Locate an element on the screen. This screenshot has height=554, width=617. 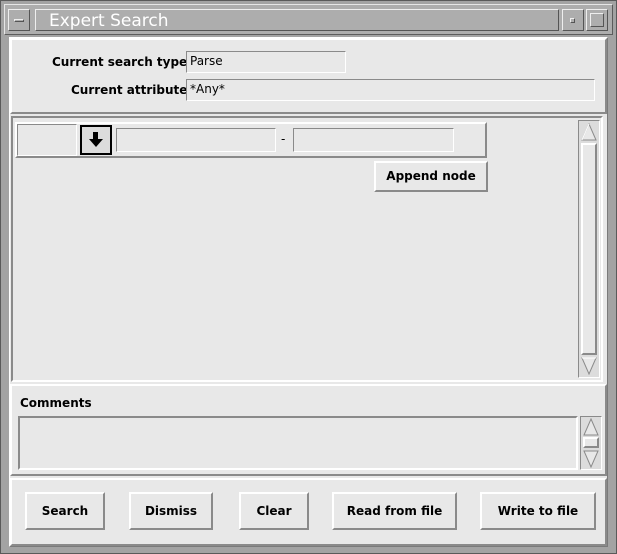
scroll-down-arrow-icon is located at coordinates (589, 366).